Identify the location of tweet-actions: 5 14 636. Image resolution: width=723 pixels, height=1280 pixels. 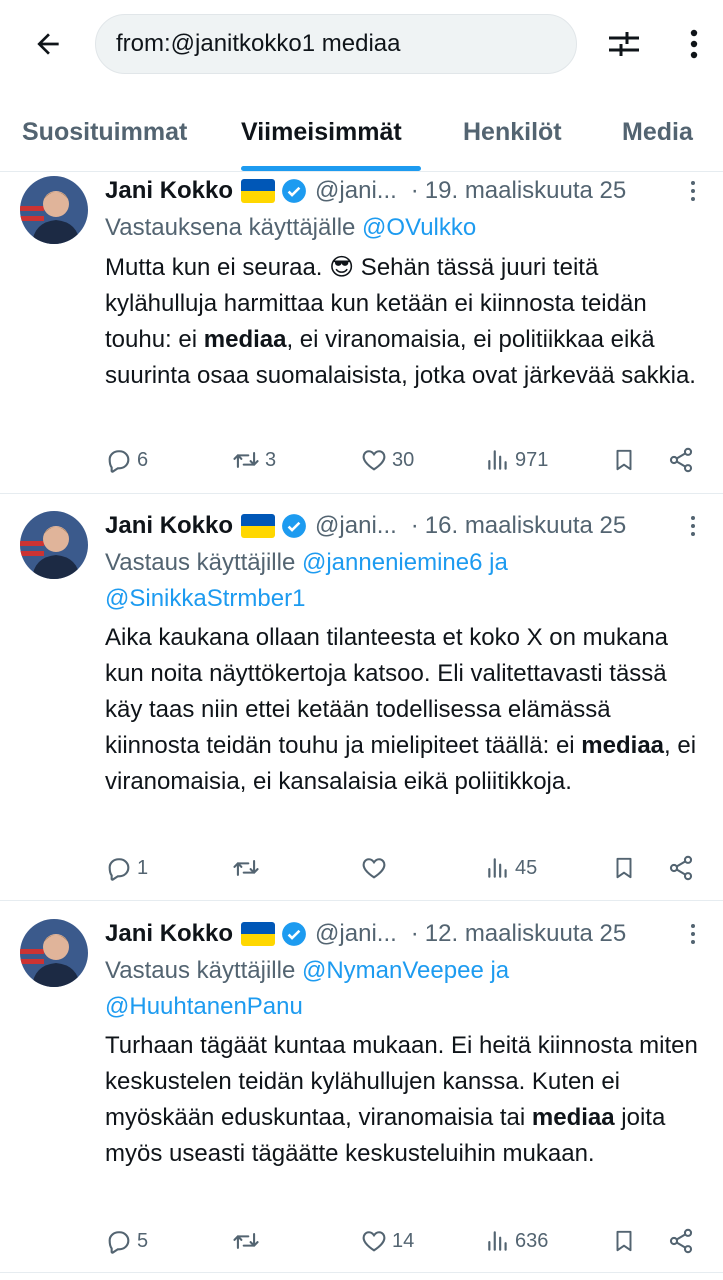
(405, 1241).